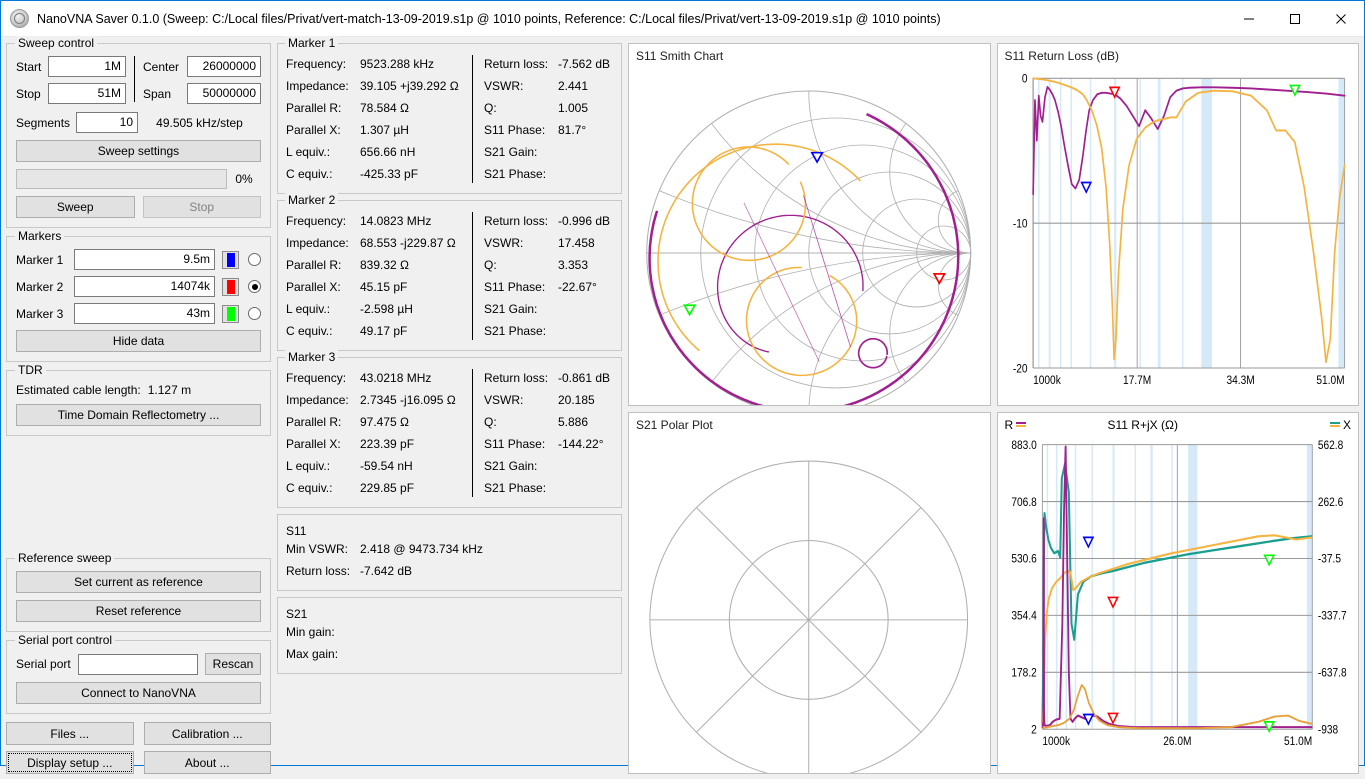  I want to click on svg-text: 0, so click(1024, 79).